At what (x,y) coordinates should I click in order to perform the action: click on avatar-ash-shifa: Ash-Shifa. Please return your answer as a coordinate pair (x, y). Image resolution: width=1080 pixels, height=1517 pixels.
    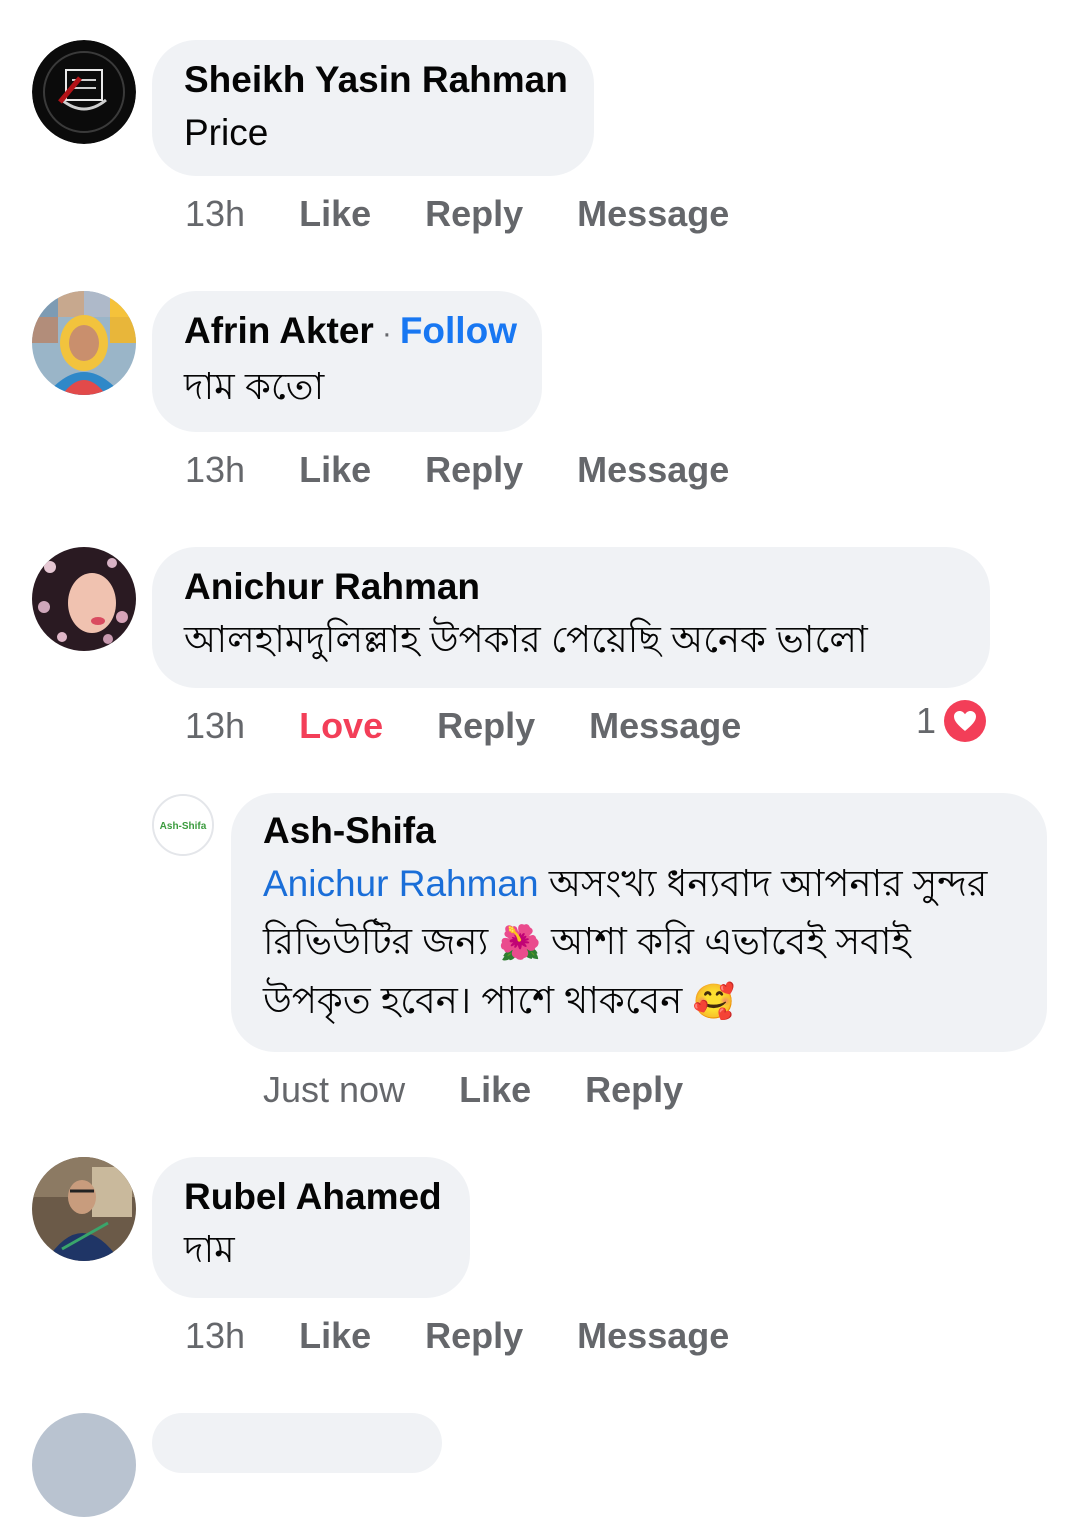
    Looking at the image, I should click on (183, 825).